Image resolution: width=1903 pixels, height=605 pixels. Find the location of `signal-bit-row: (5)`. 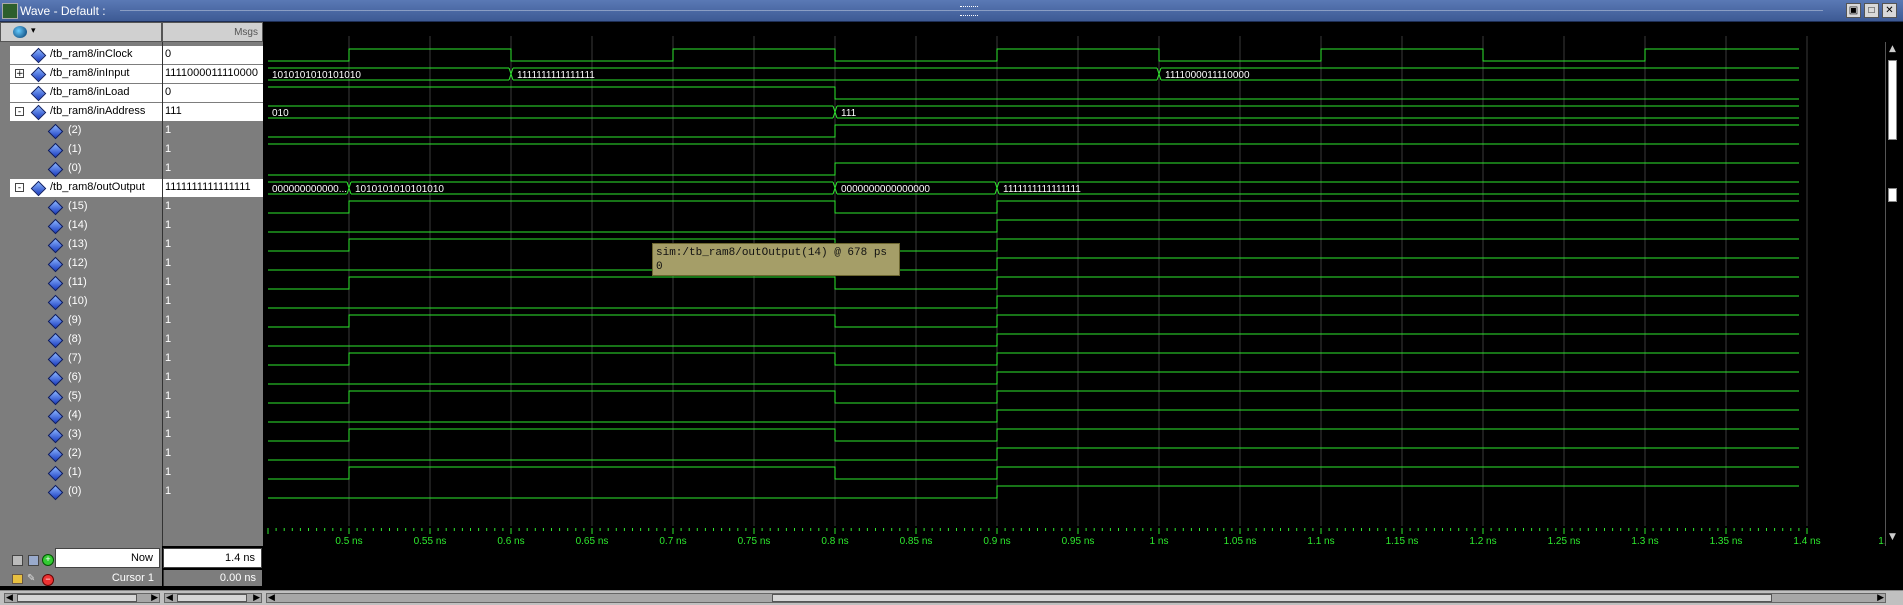

signal-bit-row: (5) is located at coordinates (86, 397).